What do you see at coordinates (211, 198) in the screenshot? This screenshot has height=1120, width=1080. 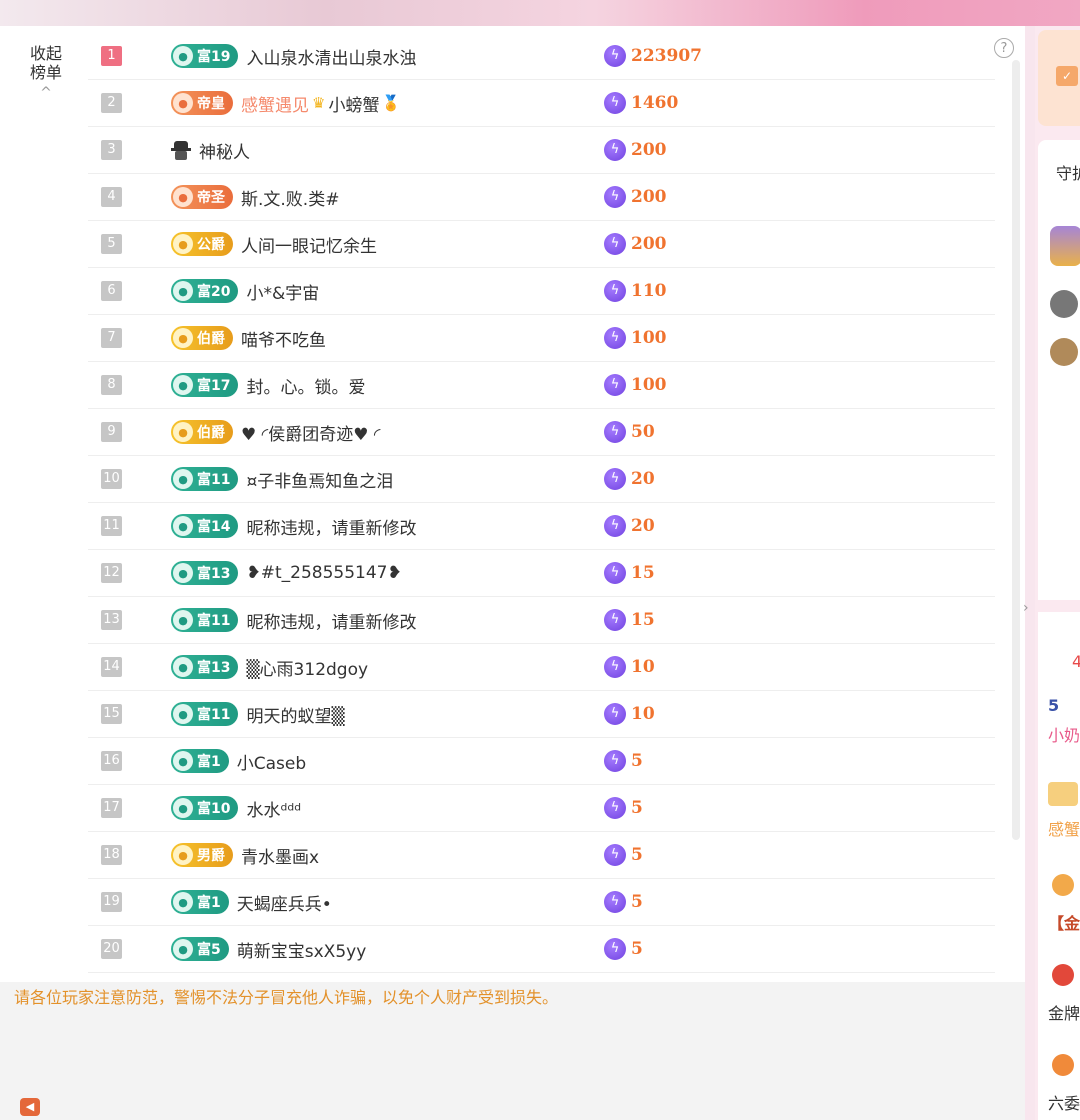 I see `level-badge-text: 帝圣` at bounding box center [211, 198].